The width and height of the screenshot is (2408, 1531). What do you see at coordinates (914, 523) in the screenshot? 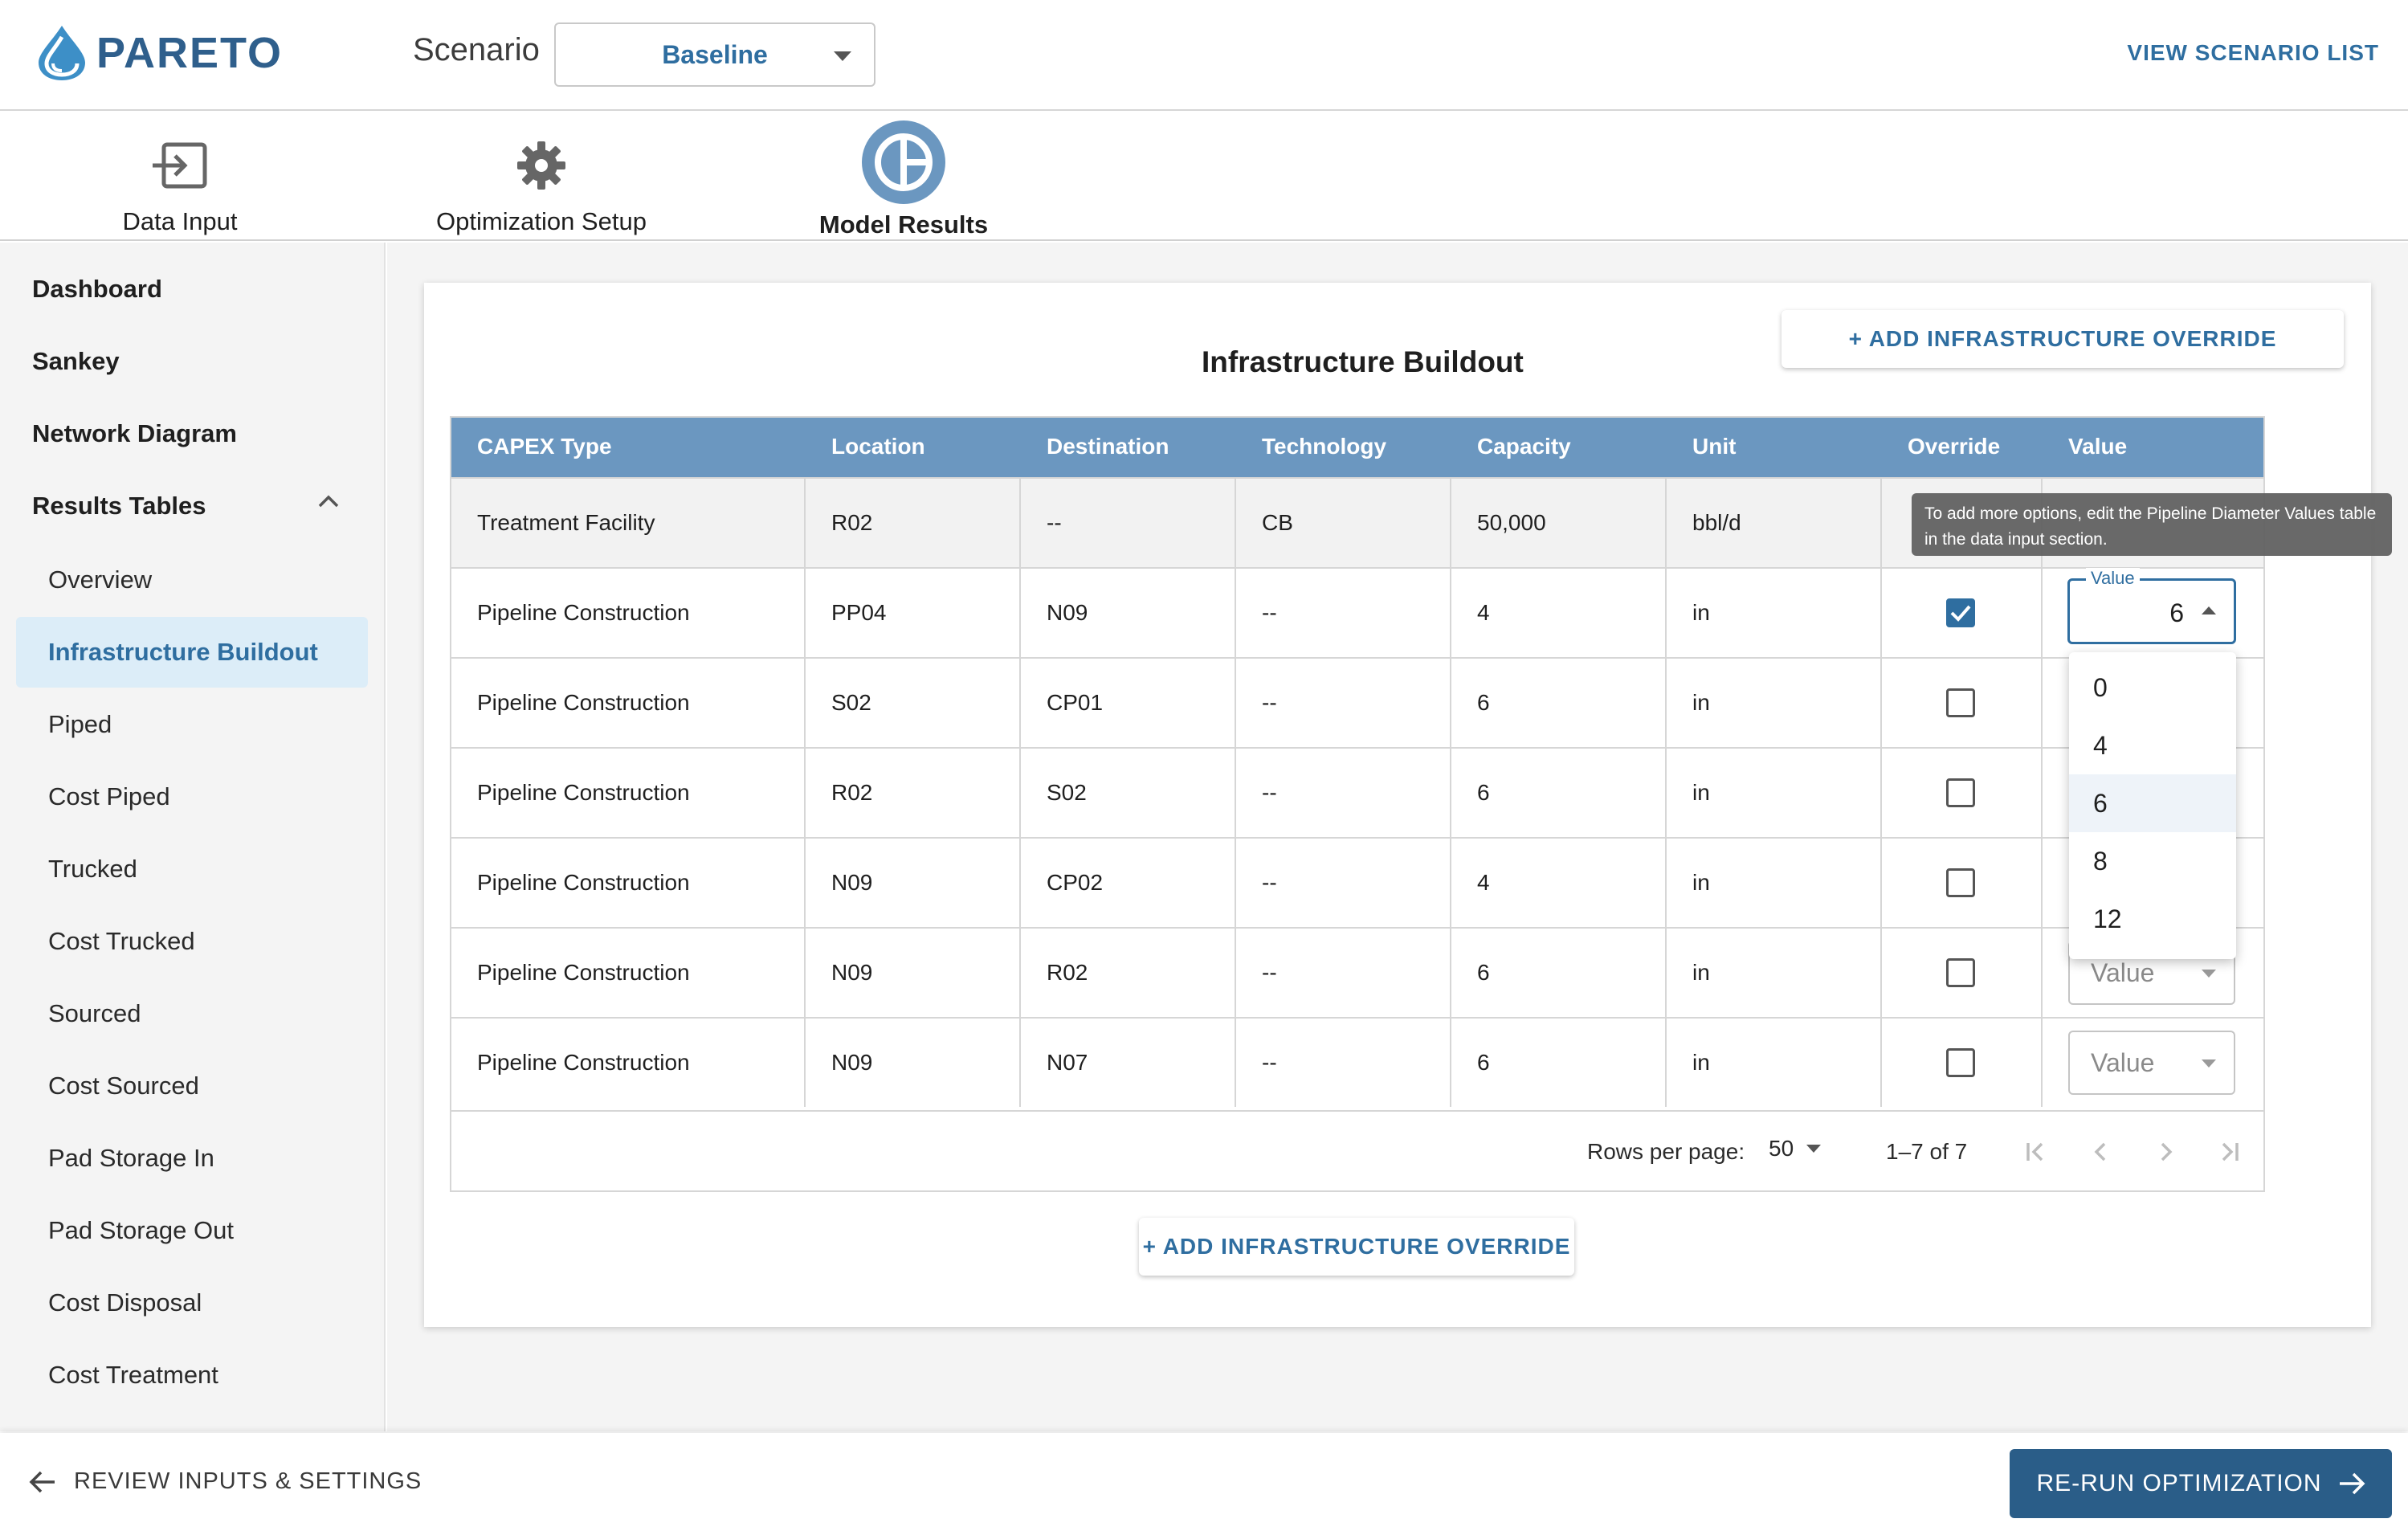
I see `cell-location: R02` at bounding box center [914, 523].